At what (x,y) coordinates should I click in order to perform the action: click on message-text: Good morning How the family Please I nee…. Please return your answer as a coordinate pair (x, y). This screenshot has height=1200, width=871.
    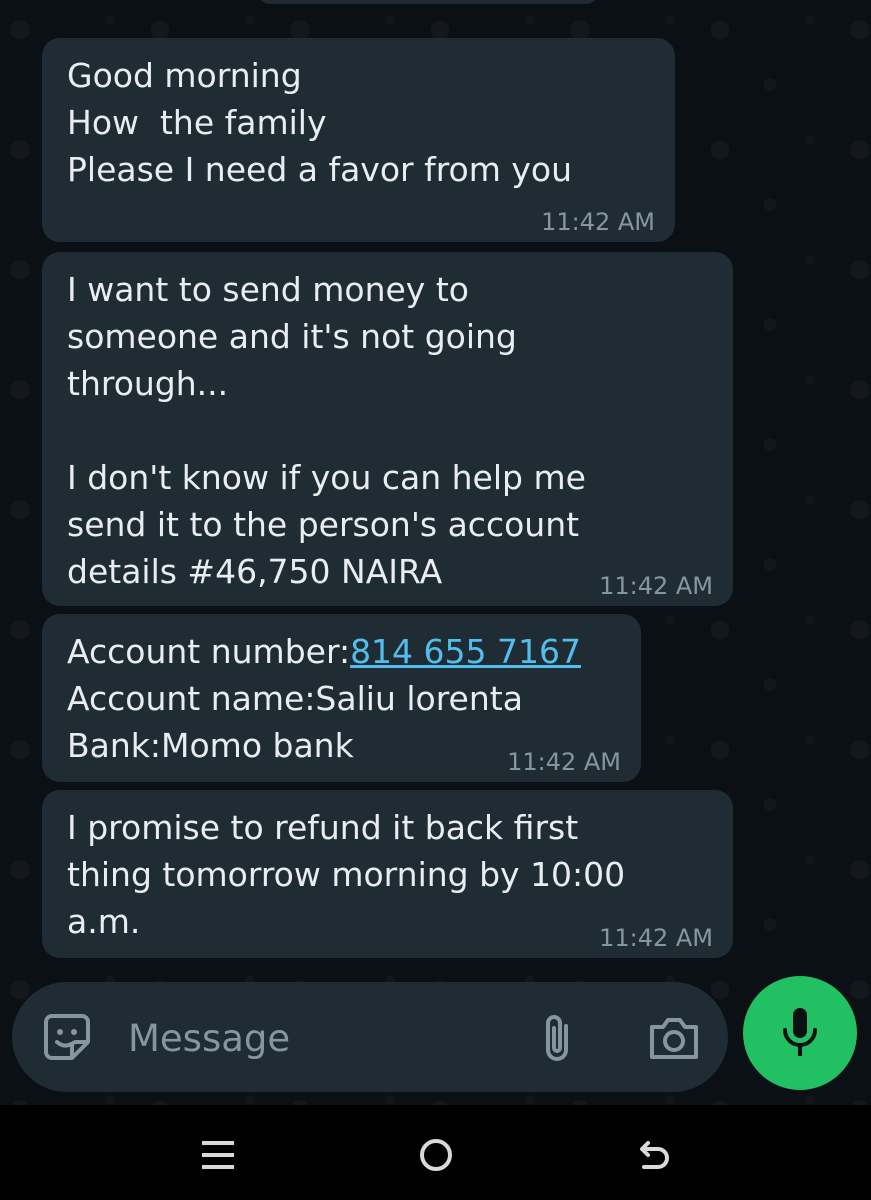
    Looking at the image, I should click on (320, 122).